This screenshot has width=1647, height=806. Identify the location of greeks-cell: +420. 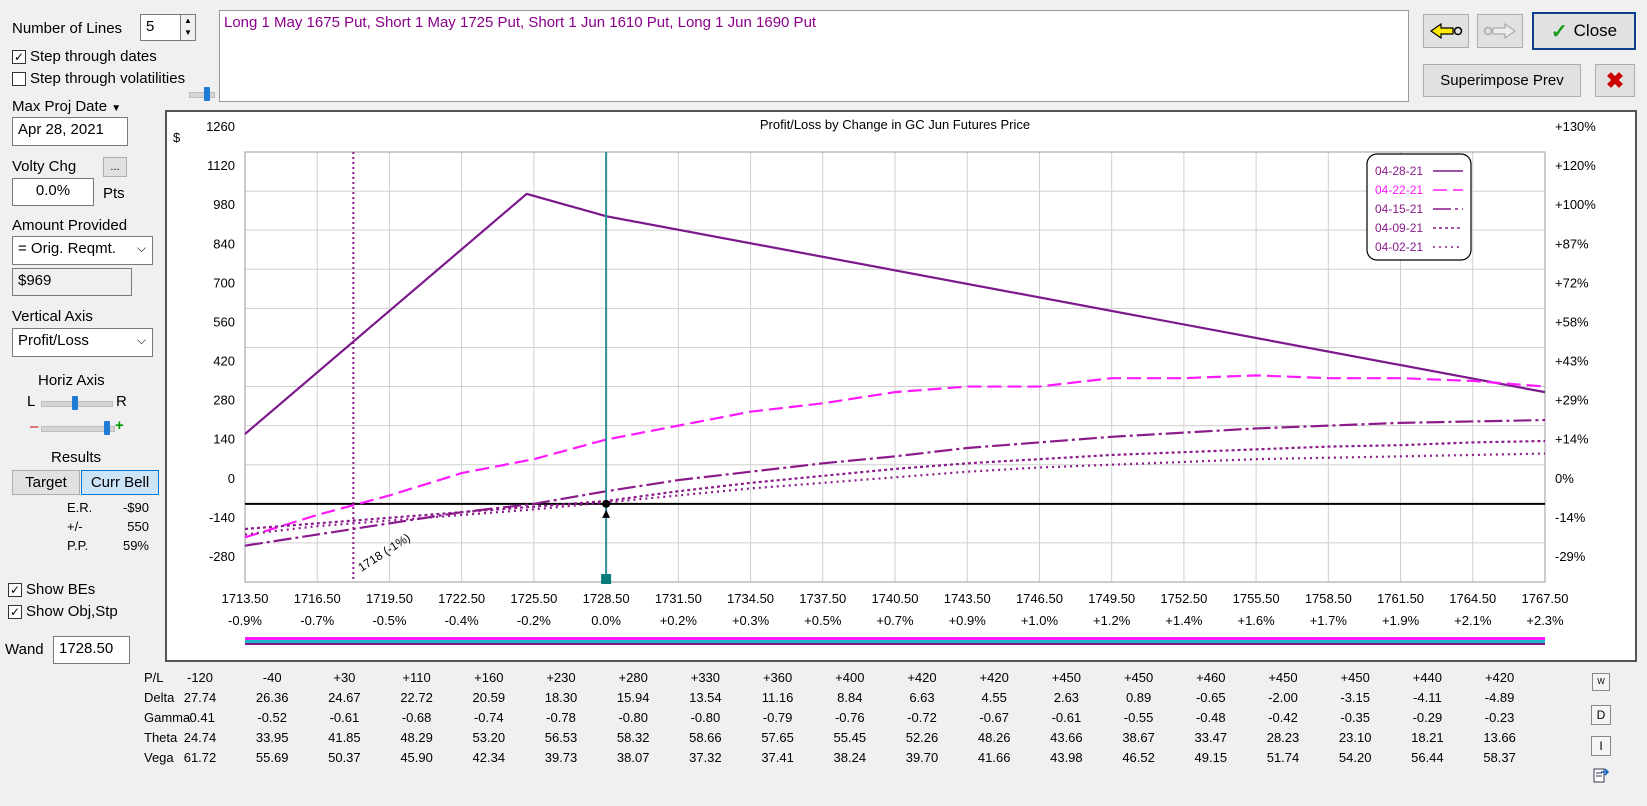
(994, 677).